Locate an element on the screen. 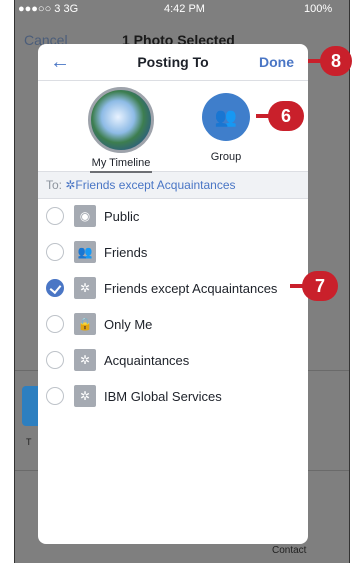 This screenshot has height=563, width=362. friends-icon: 👥 is located at coordinates (85, 252).